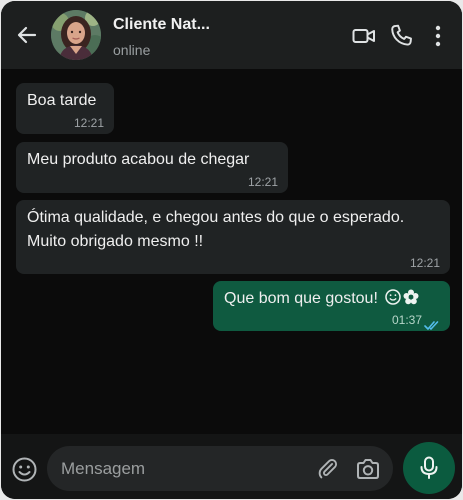 Image resolution: width=463 pixels, height=500 pixels. I want to click on message-text: Que bom que gostou!, so click(301, 298).